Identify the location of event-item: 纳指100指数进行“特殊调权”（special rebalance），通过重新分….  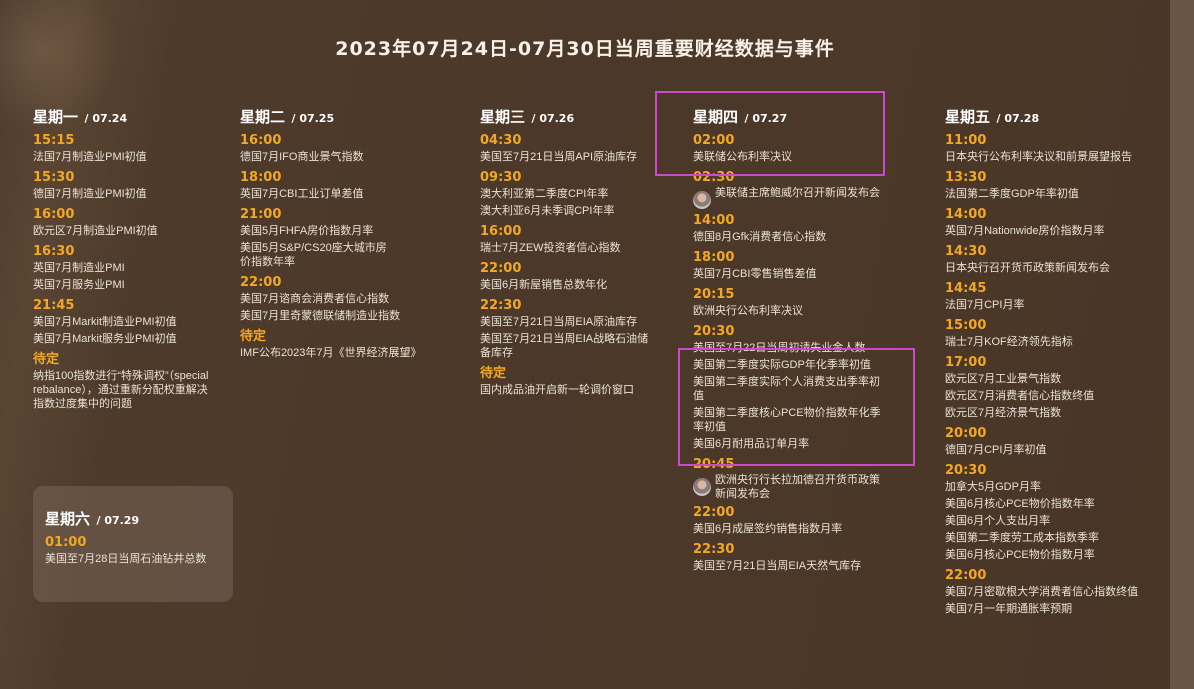
(121, 390).